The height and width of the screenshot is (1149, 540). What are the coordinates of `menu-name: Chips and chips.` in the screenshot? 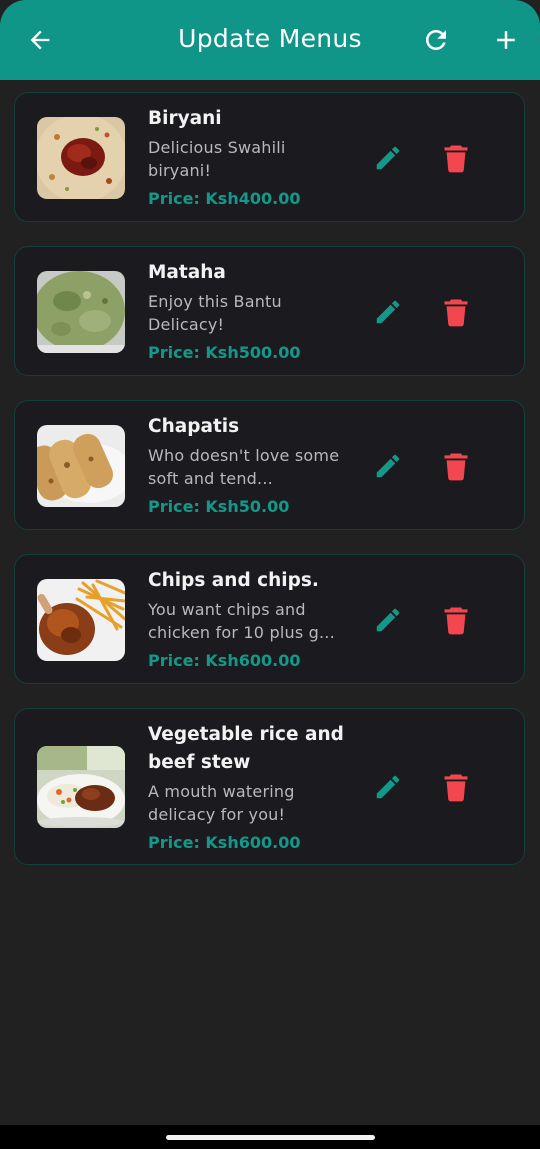 It's located at (233, 580).